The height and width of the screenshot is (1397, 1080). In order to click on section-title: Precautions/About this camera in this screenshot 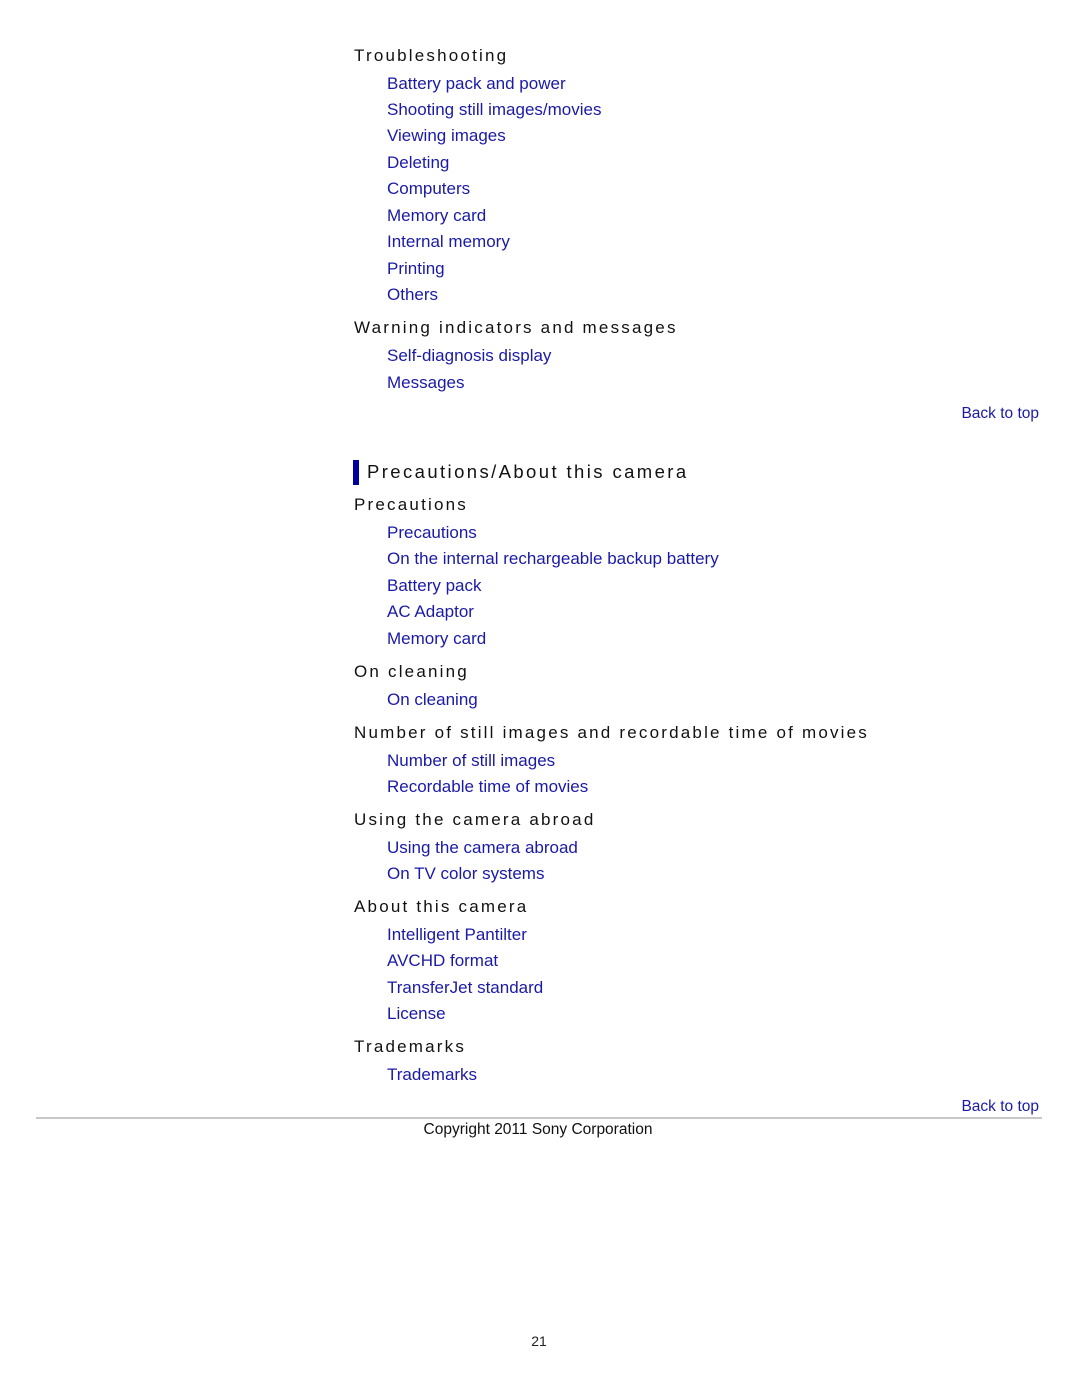, I will do `click(521, 472)`.